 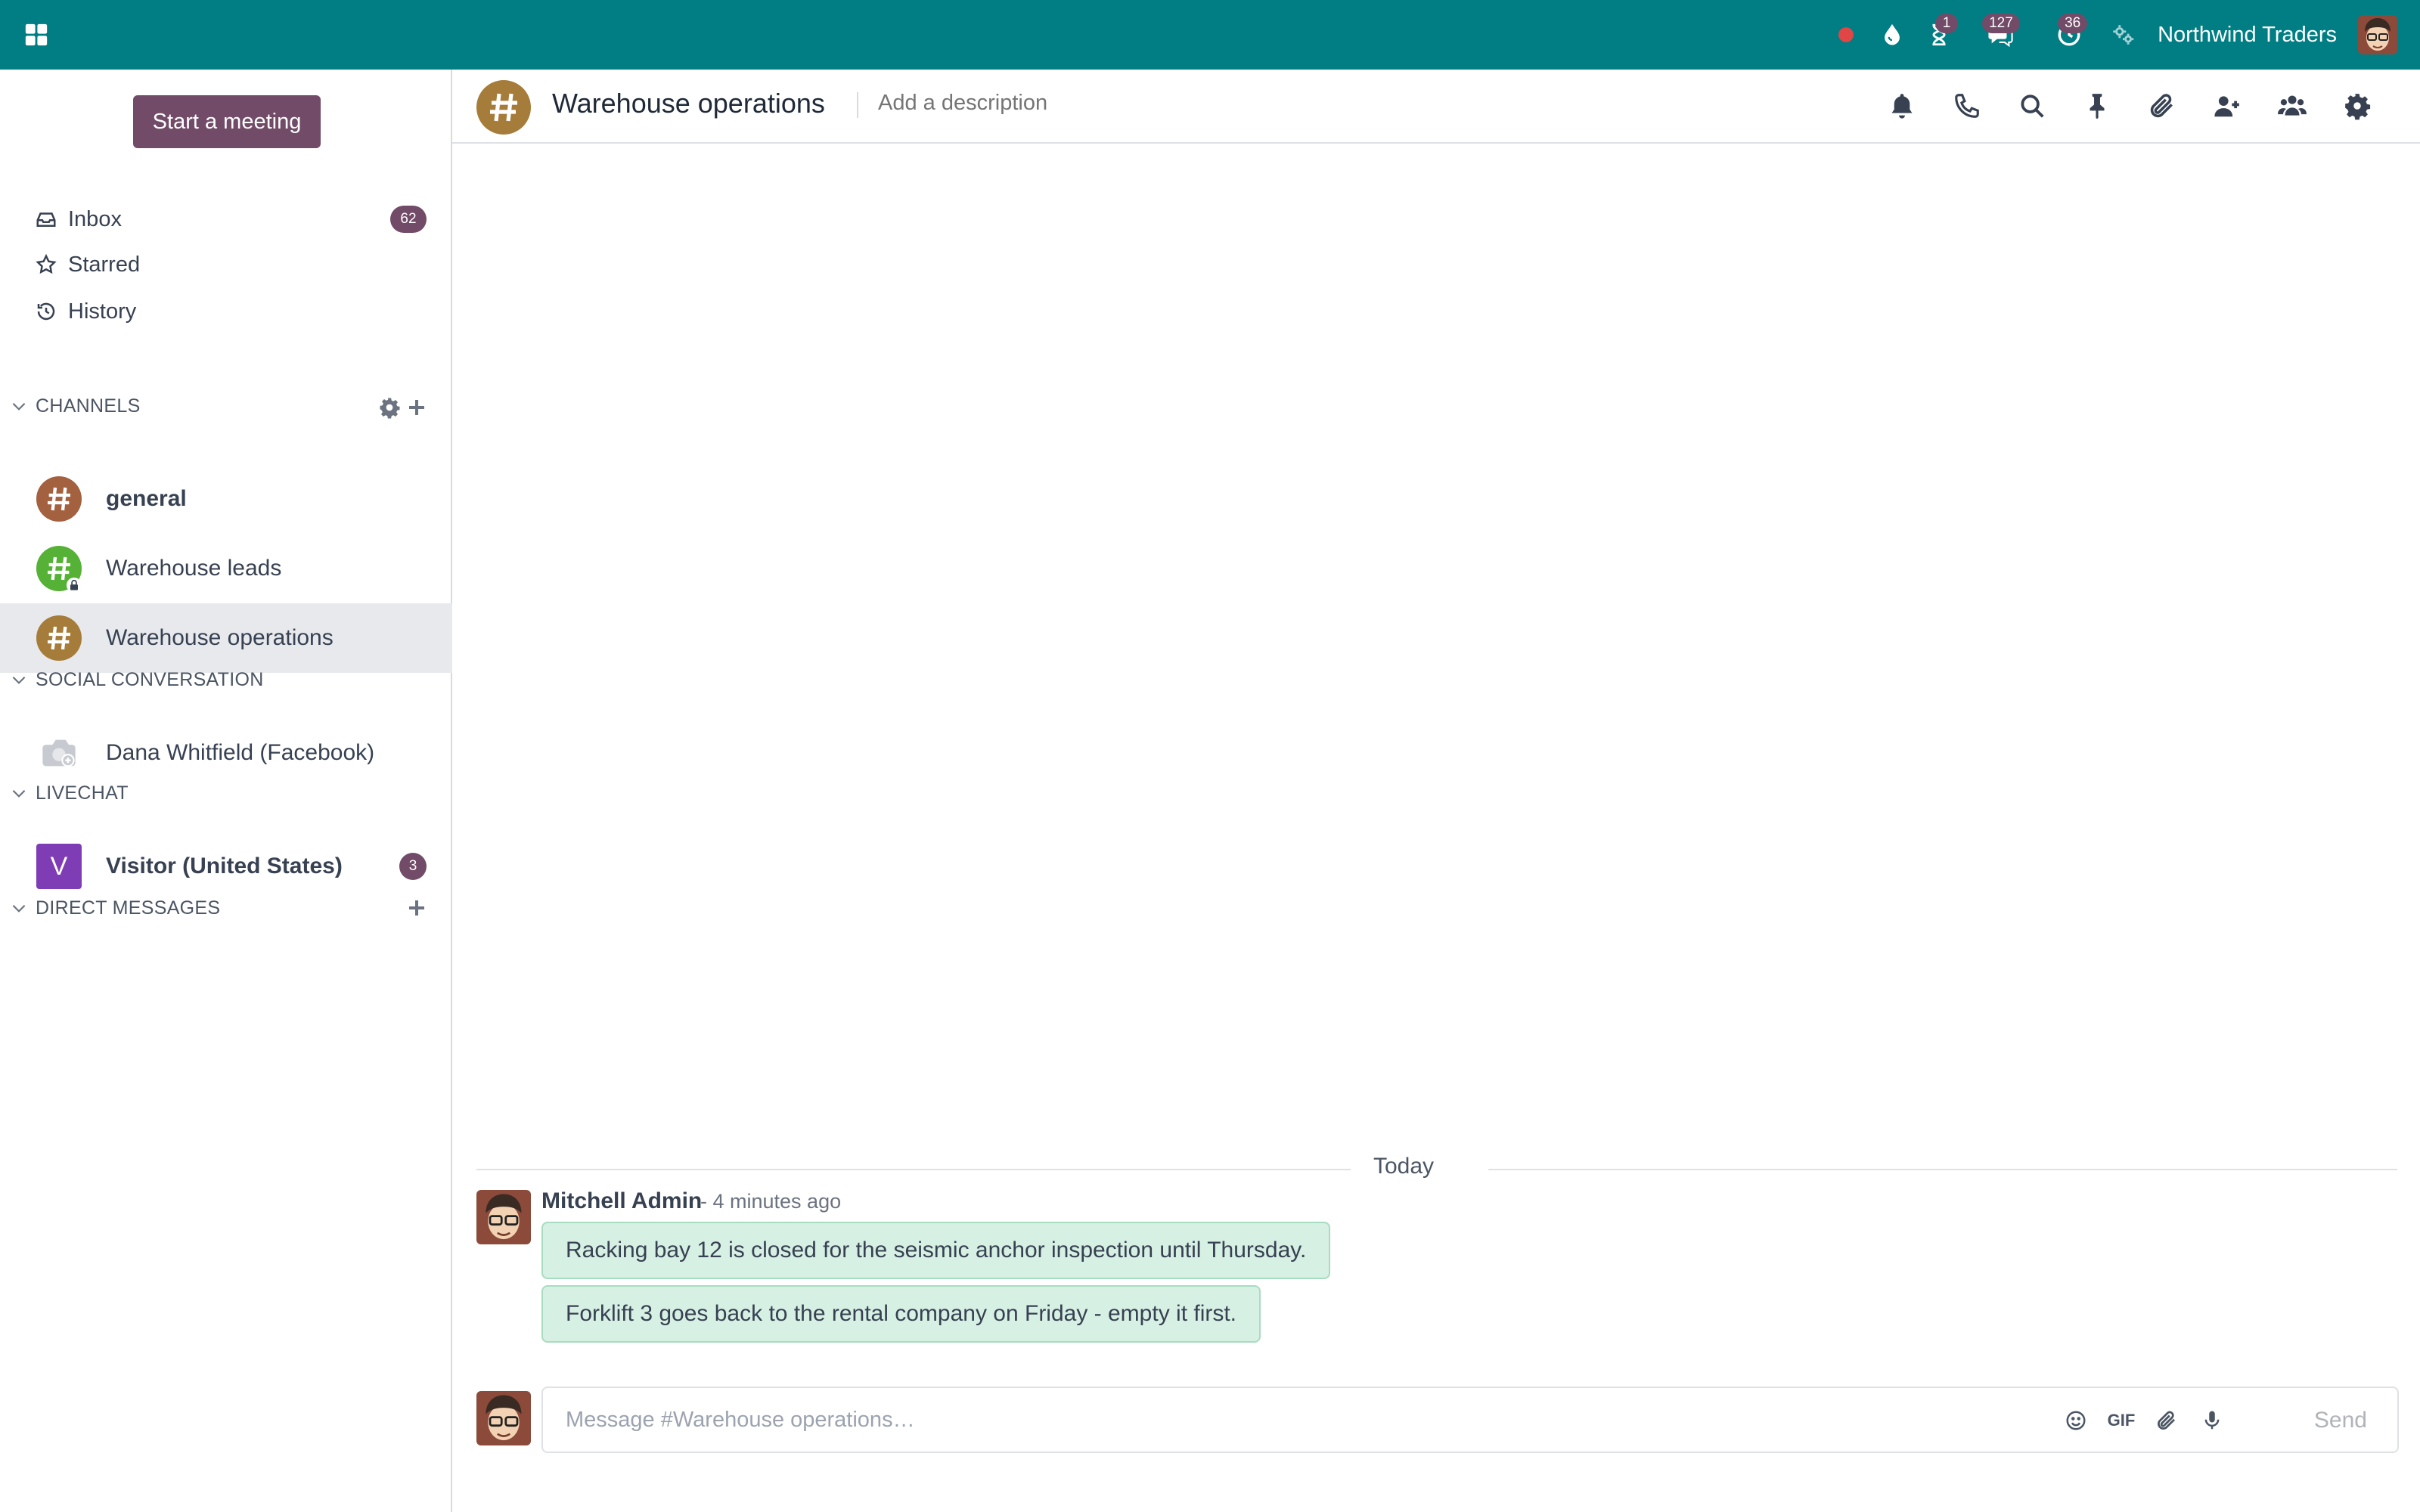 I want to click on header-divider, so click(x=857, y=105).